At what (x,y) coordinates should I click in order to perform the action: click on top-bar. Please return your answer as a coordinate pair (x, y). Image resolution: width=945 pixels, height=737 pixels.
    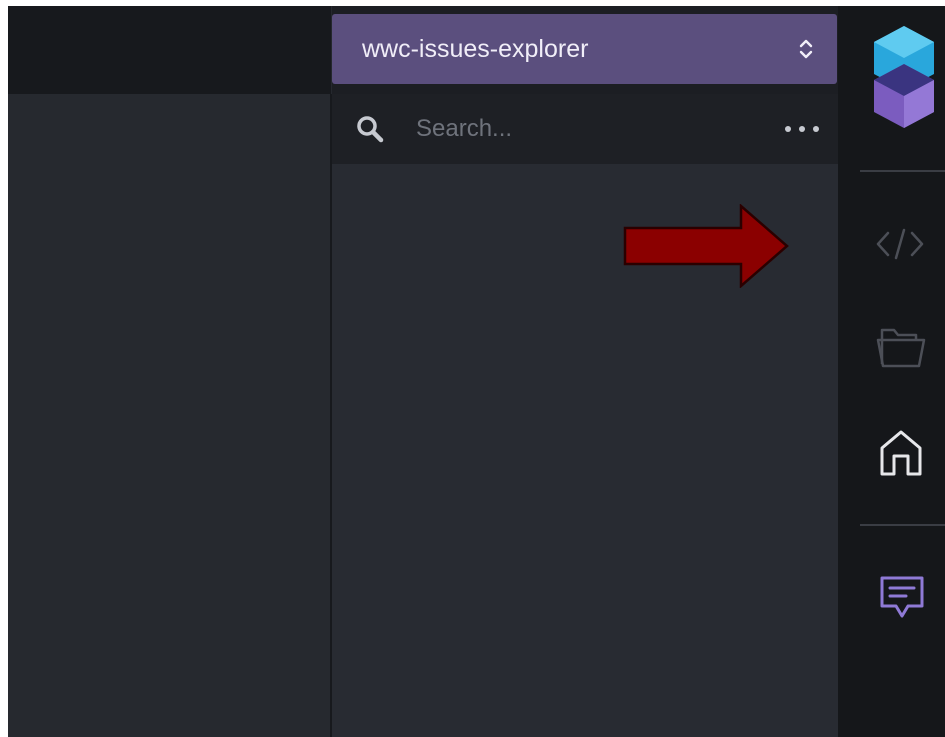
    Looking at the image, I should click on (169, 50).